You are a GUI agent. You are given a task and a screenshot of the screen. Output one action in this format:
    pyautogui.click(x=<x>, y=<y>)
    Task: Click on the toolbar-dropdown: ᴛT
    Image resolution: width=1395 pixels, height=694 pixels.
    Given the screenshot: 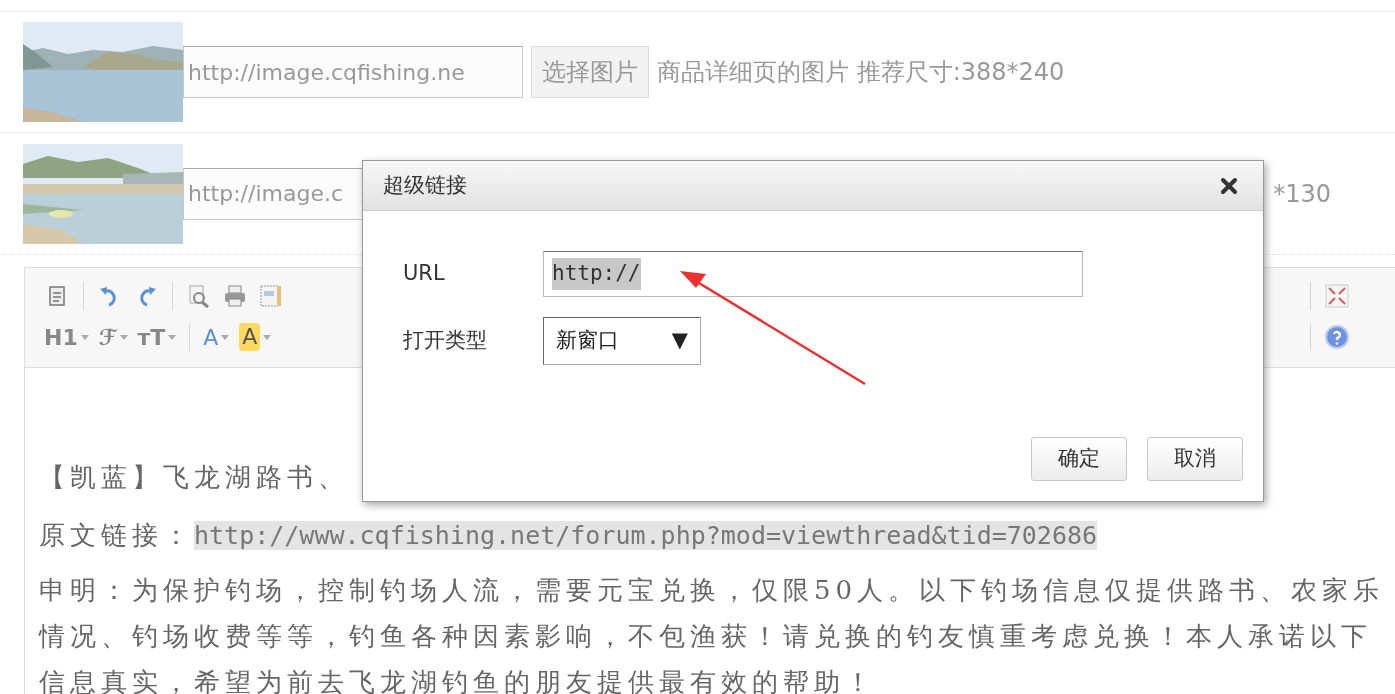 What is the action you would take?
    pyautogui.click(x=157, y=337)
    